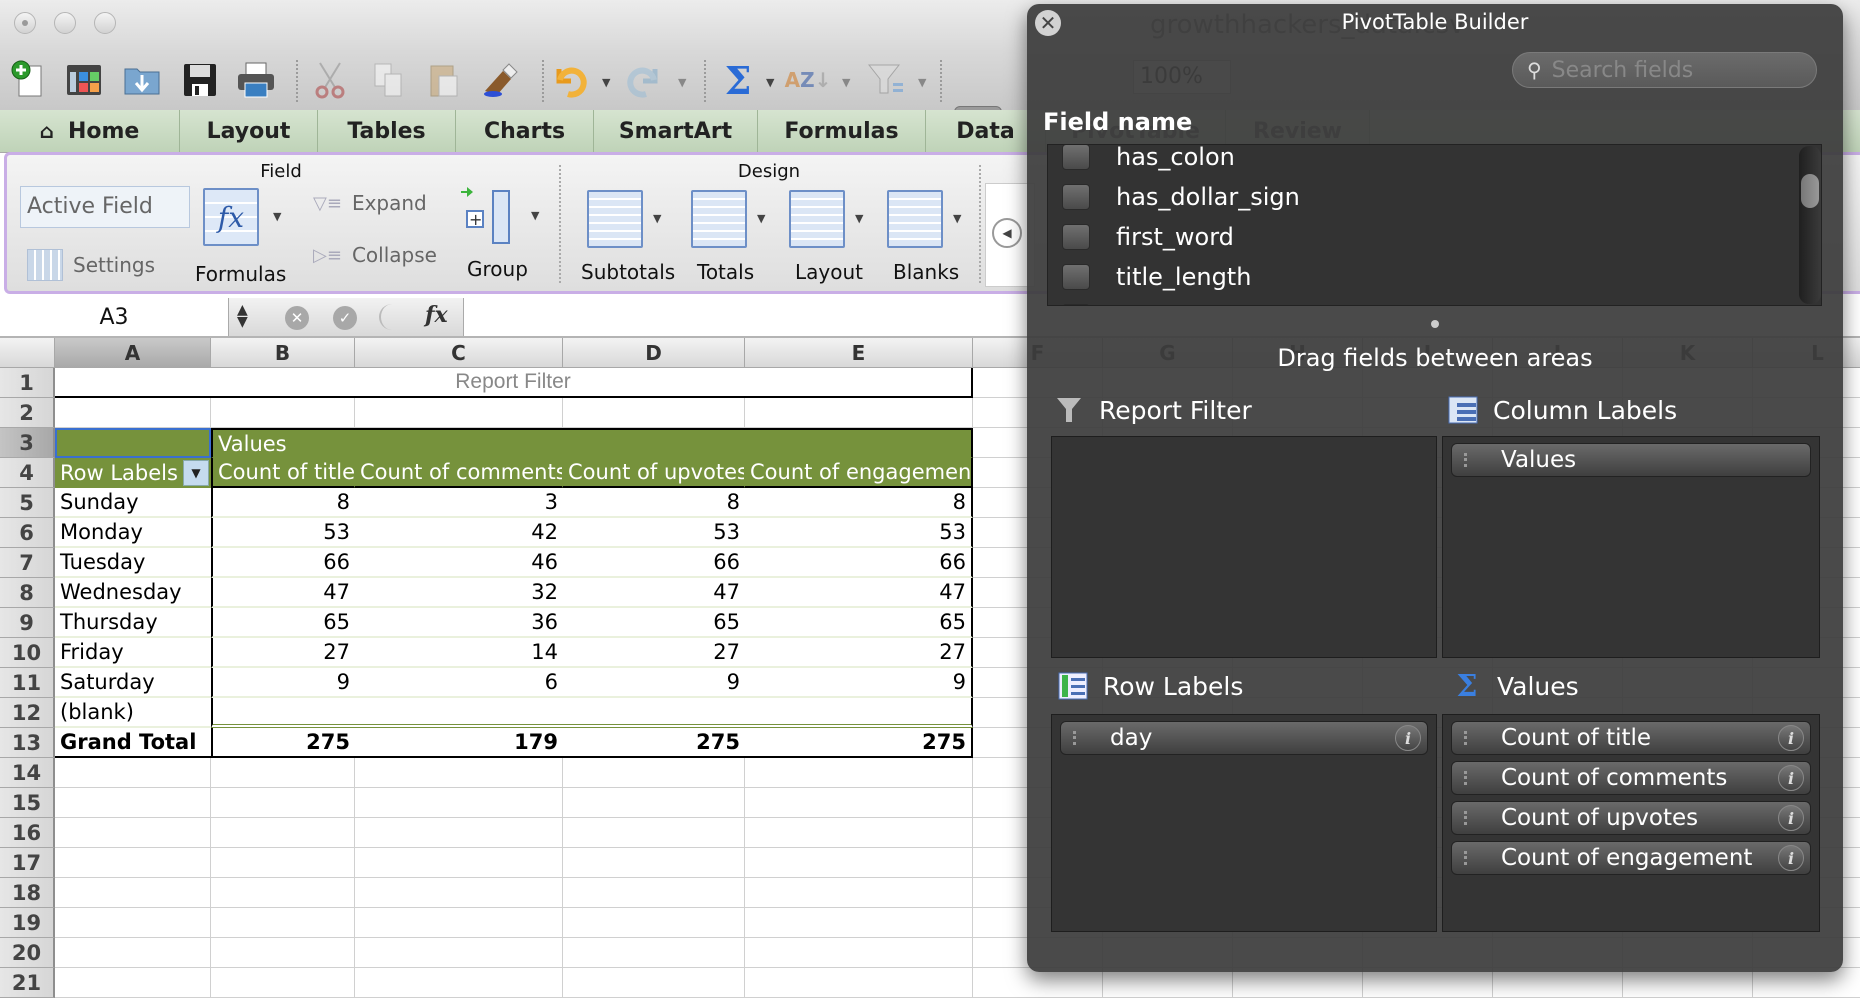  I want to click on value-cell: 14, so click(459, 653).